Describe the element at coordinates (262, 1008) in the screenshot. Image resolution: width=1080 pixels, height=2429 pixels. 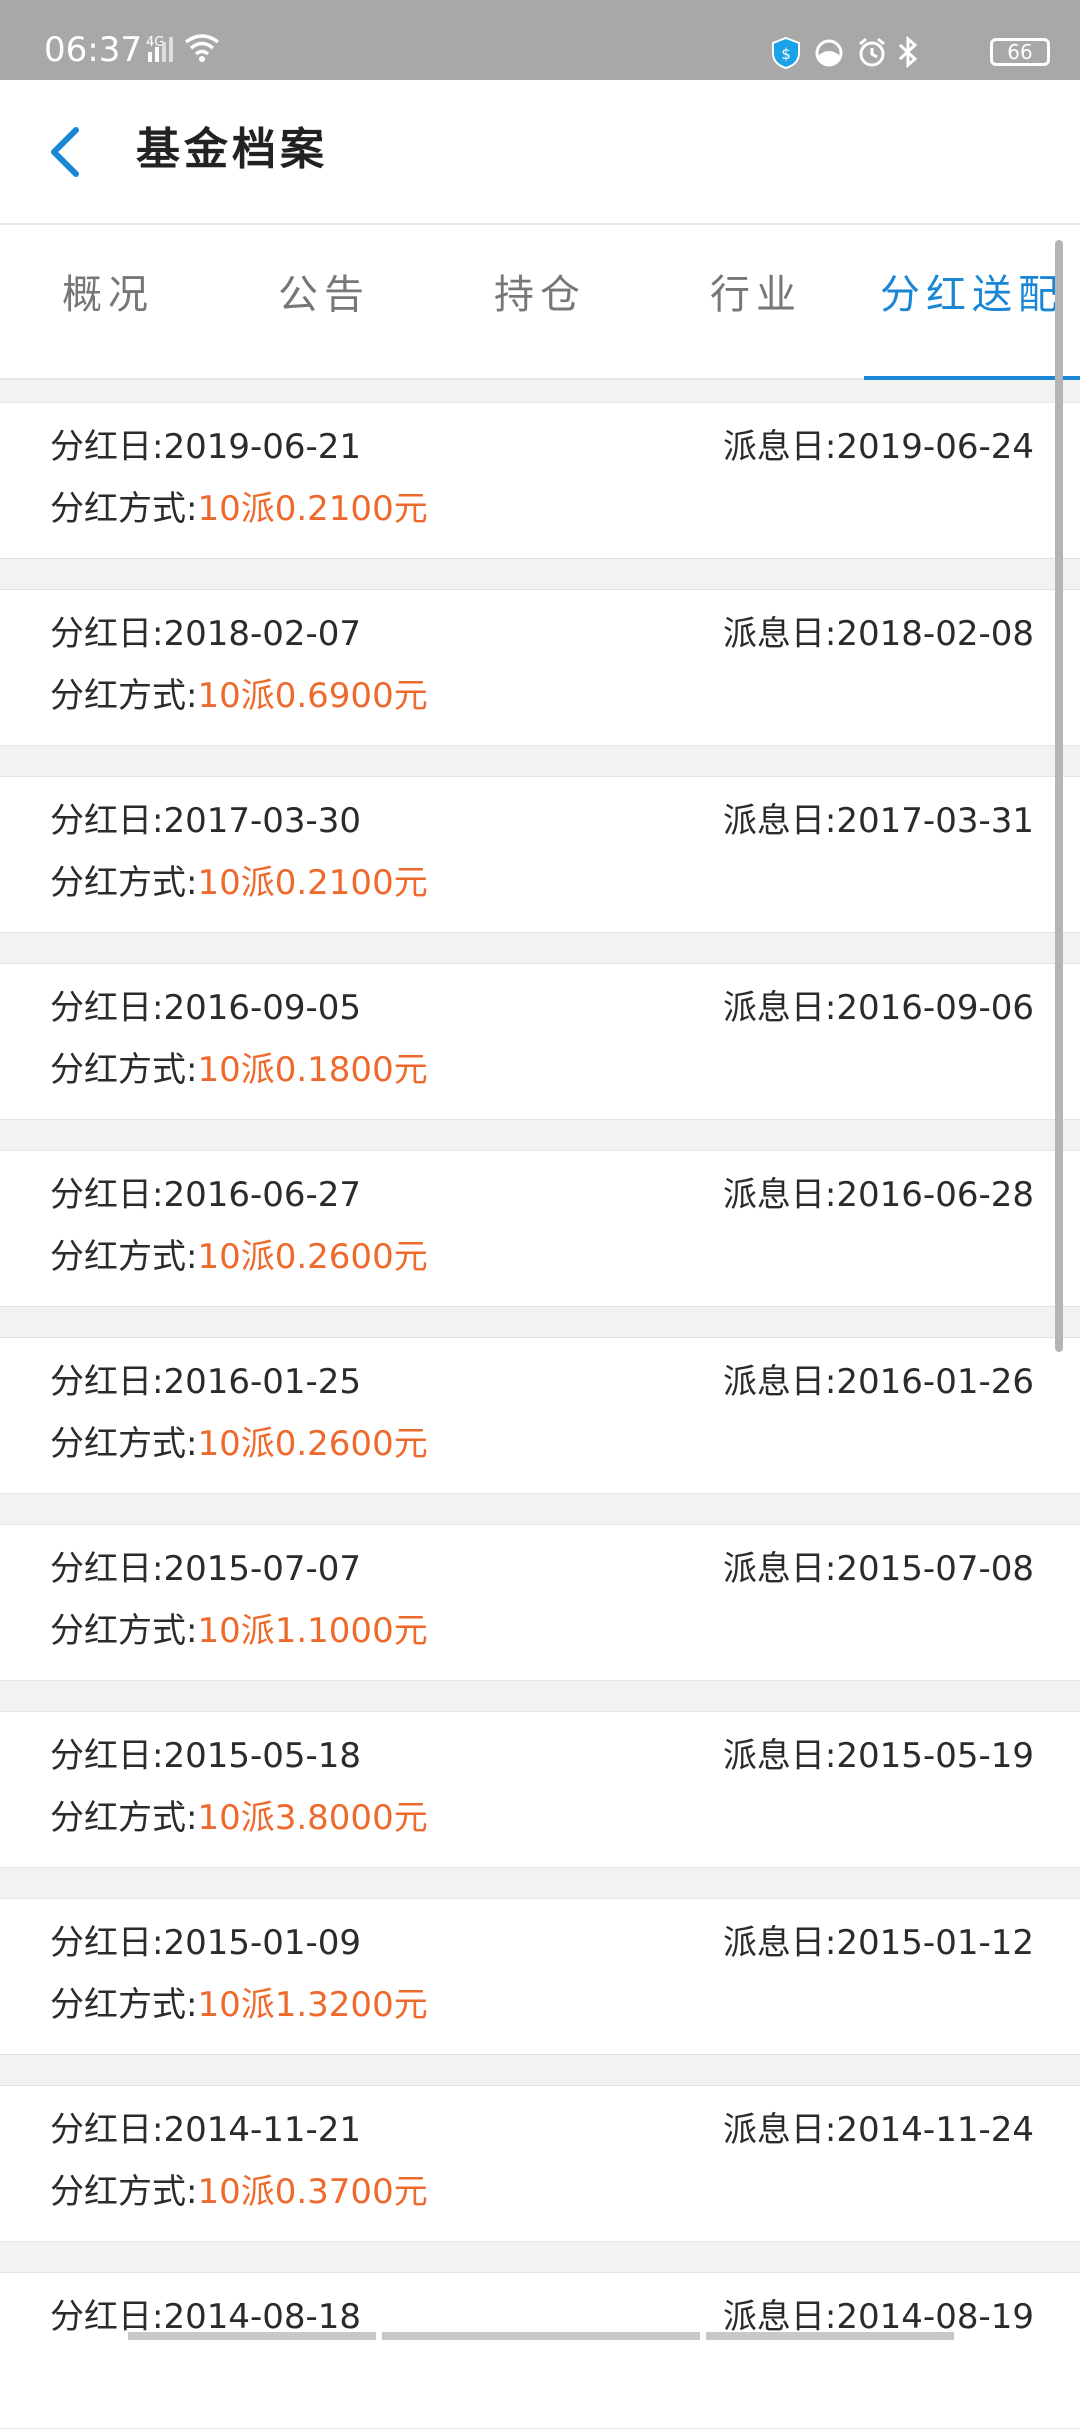
I see `dividend-date: 2016-09-05` at that location.